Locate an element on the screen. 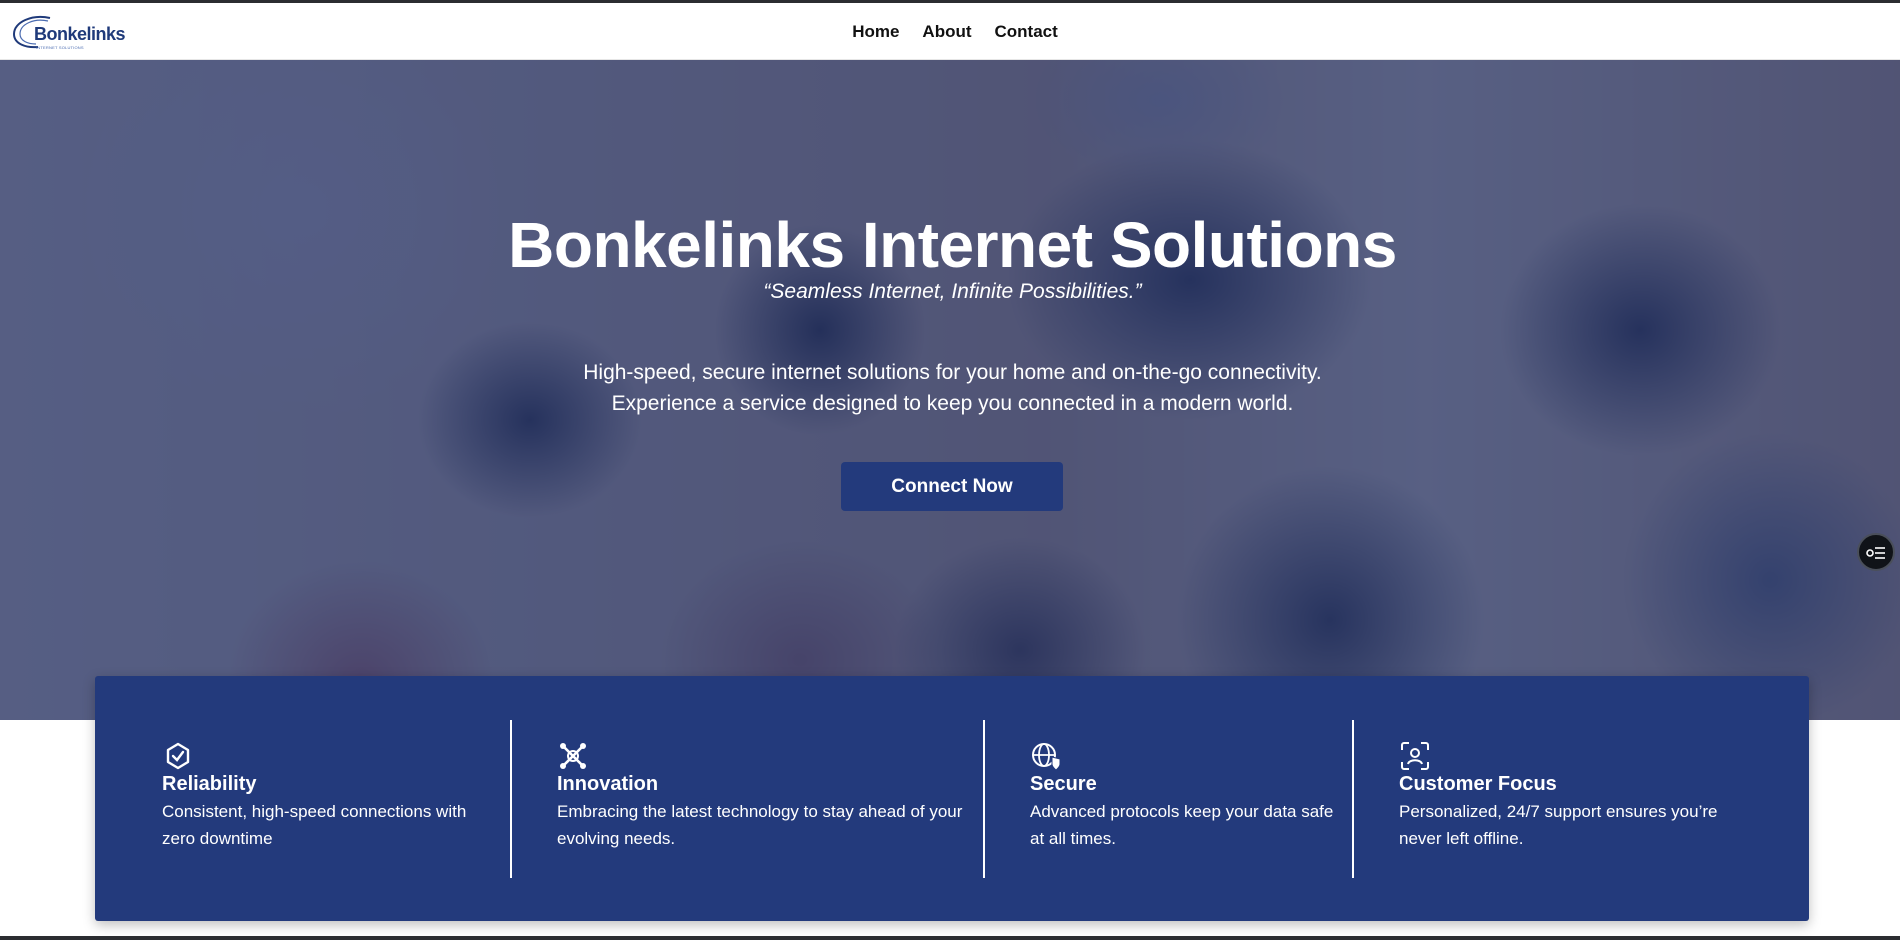  nav-home-link: Home is located at coordinates (875, 32).